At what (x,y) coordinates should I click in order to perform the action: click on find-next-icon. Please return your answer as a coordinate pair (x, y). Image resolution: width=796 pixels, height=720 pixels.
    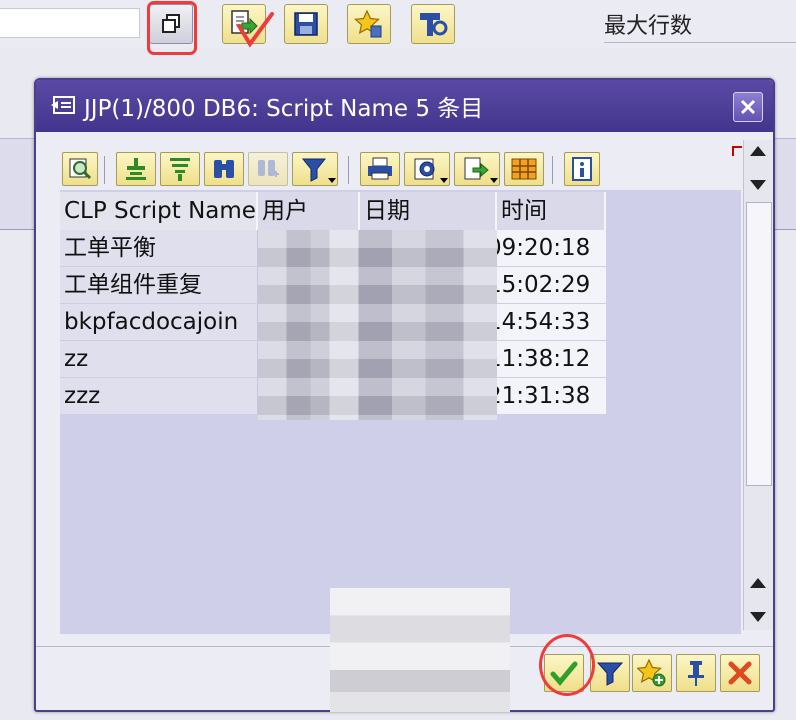
    Looking at the image, I should click on (268, 168).